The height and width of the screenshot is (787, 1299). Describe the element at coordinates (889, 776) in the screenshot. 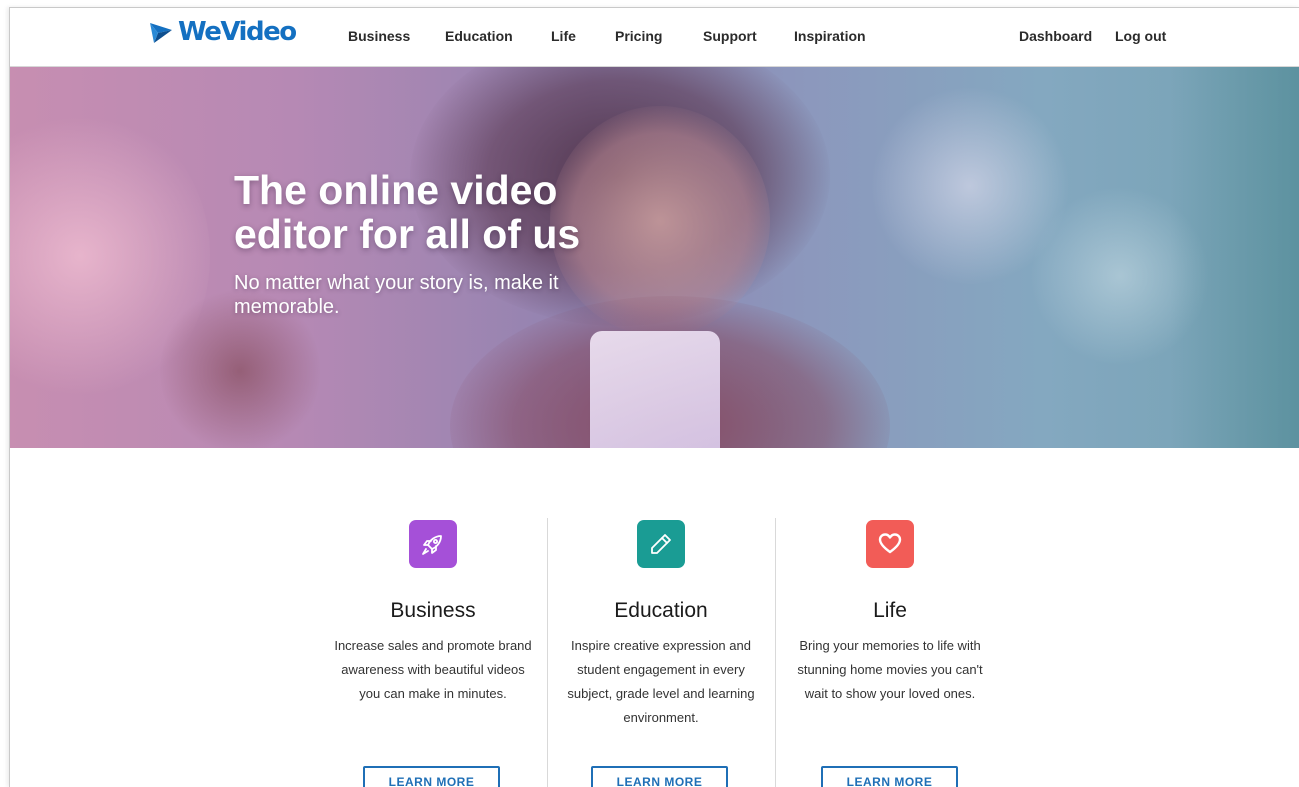

I see `life-learn-more-button: LEARN MORE` at that location.